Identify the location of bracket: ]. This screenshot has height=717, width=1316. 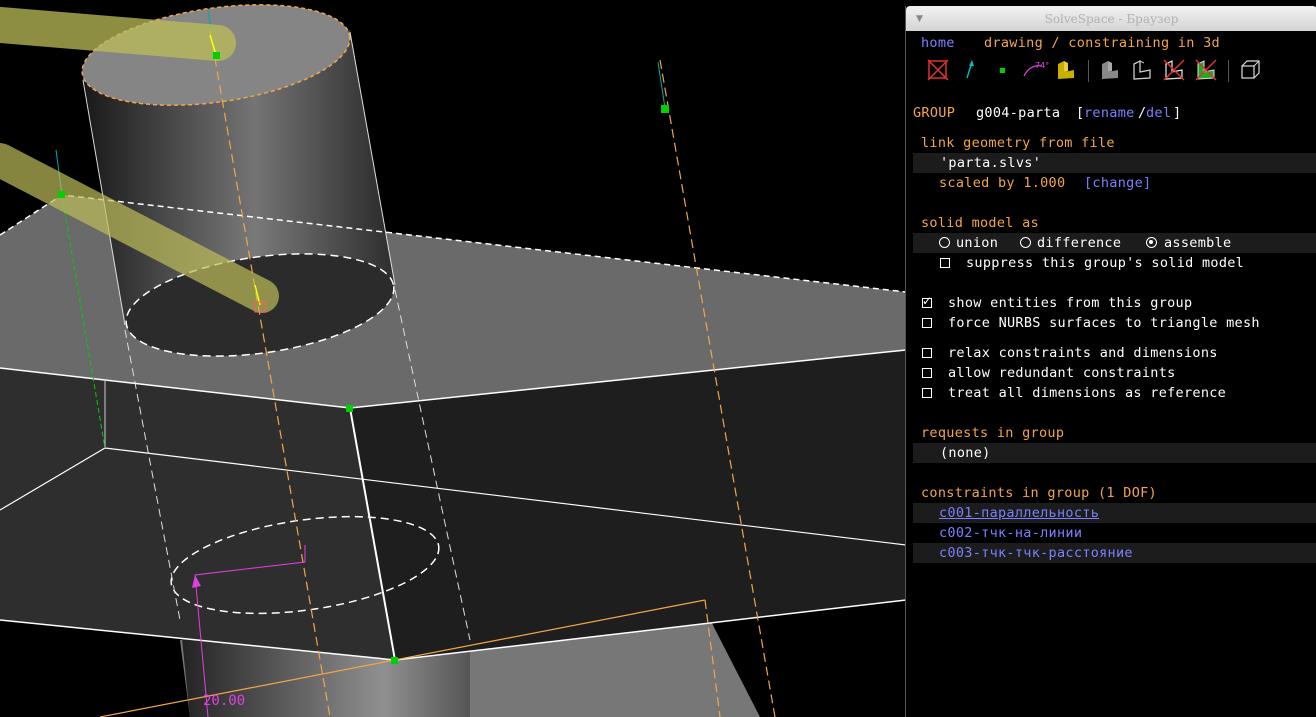
(1177, 113).